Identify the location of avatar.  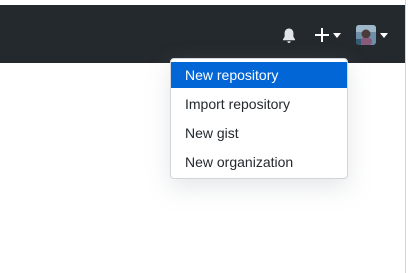
(366, 35).